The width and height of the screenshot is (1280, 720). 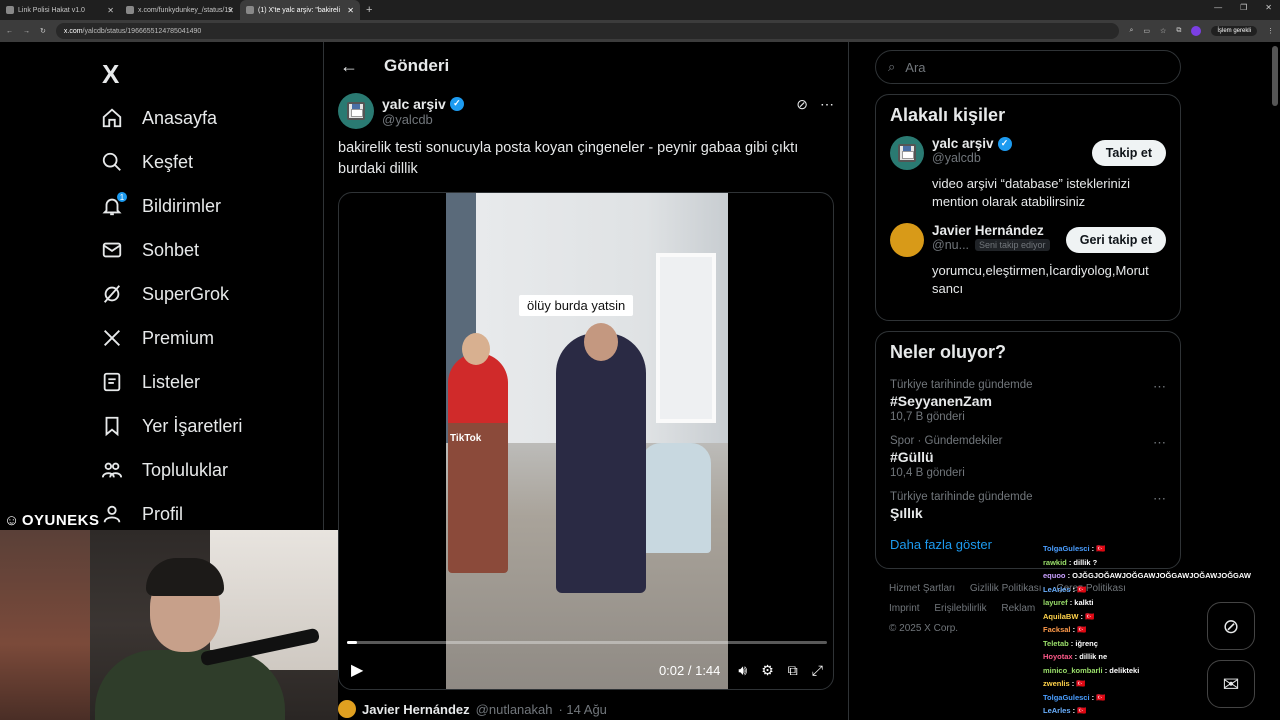 I want to click on reply-author-name: Javier Hernández, so click(x=416, y=709).